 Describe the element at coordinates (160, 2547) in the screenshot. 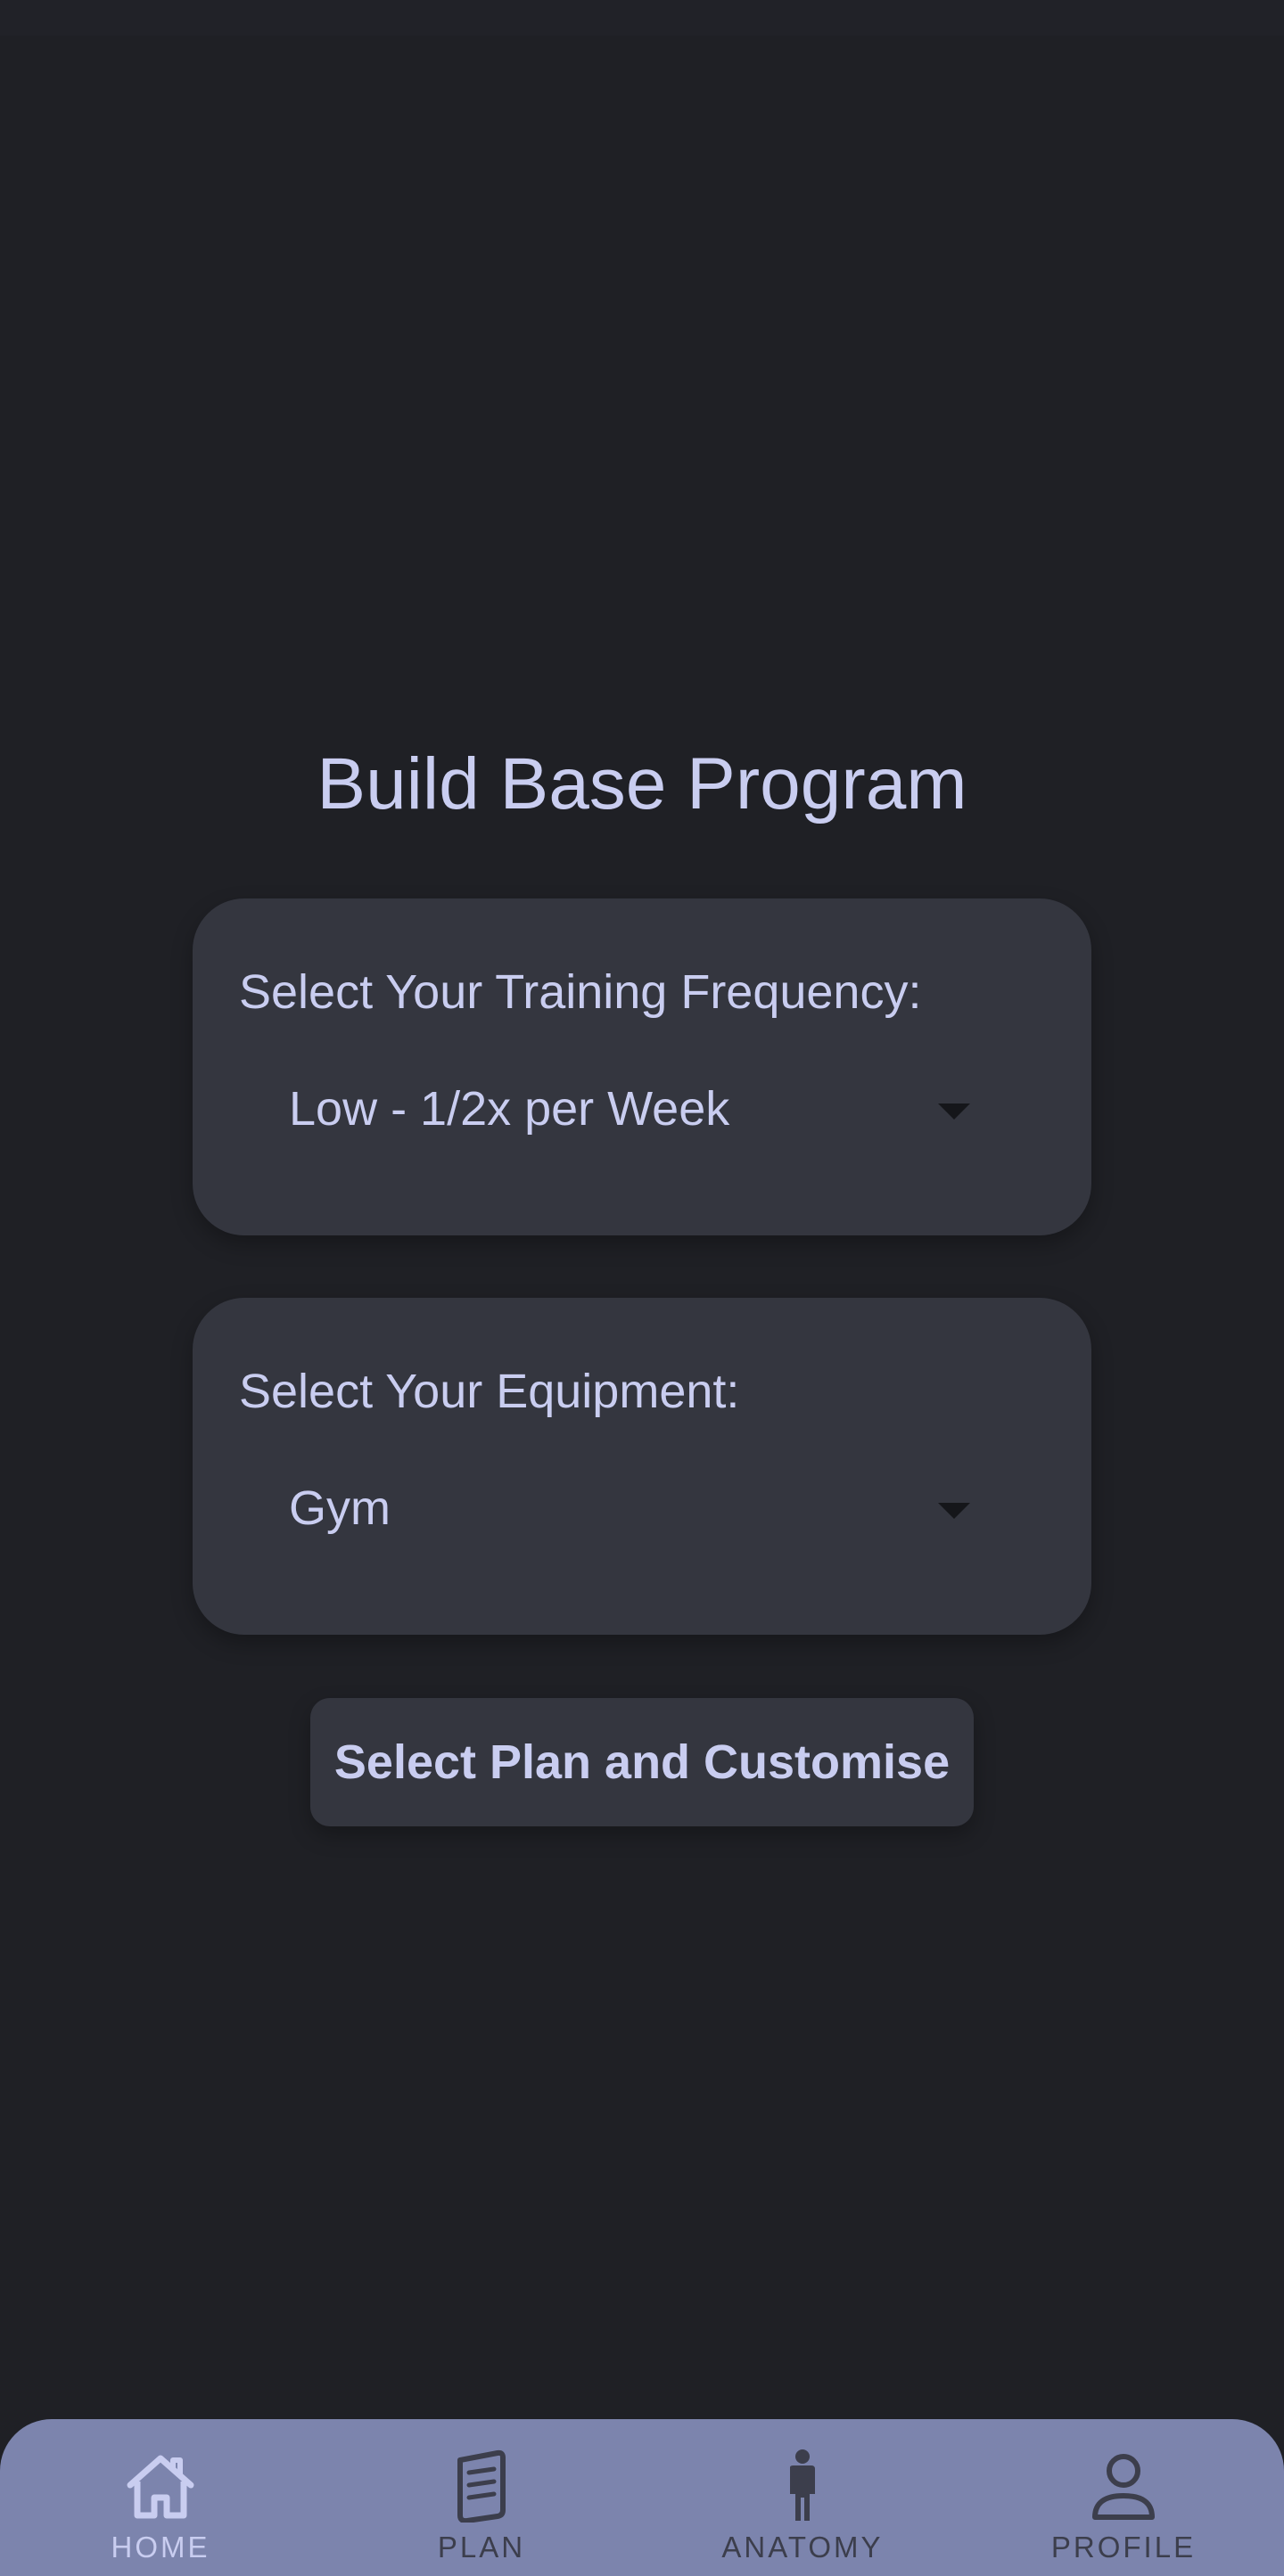

I see `nav-label-home: HOME` at that location.